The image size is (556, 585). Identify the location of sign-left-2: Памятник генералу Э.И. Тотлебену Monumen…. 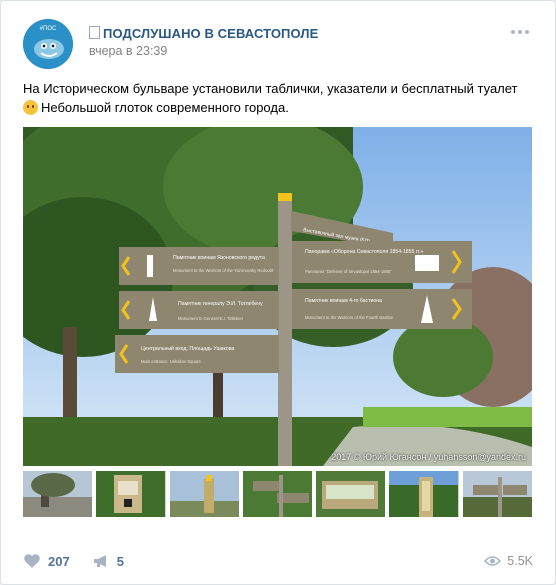
(199, 310).